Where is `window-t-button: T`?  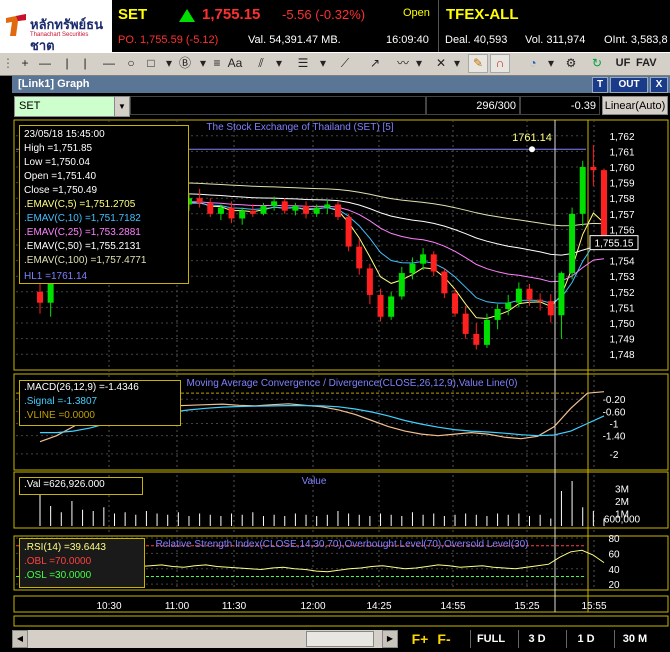
window-t-button: T is located at coordinates (600, 85).